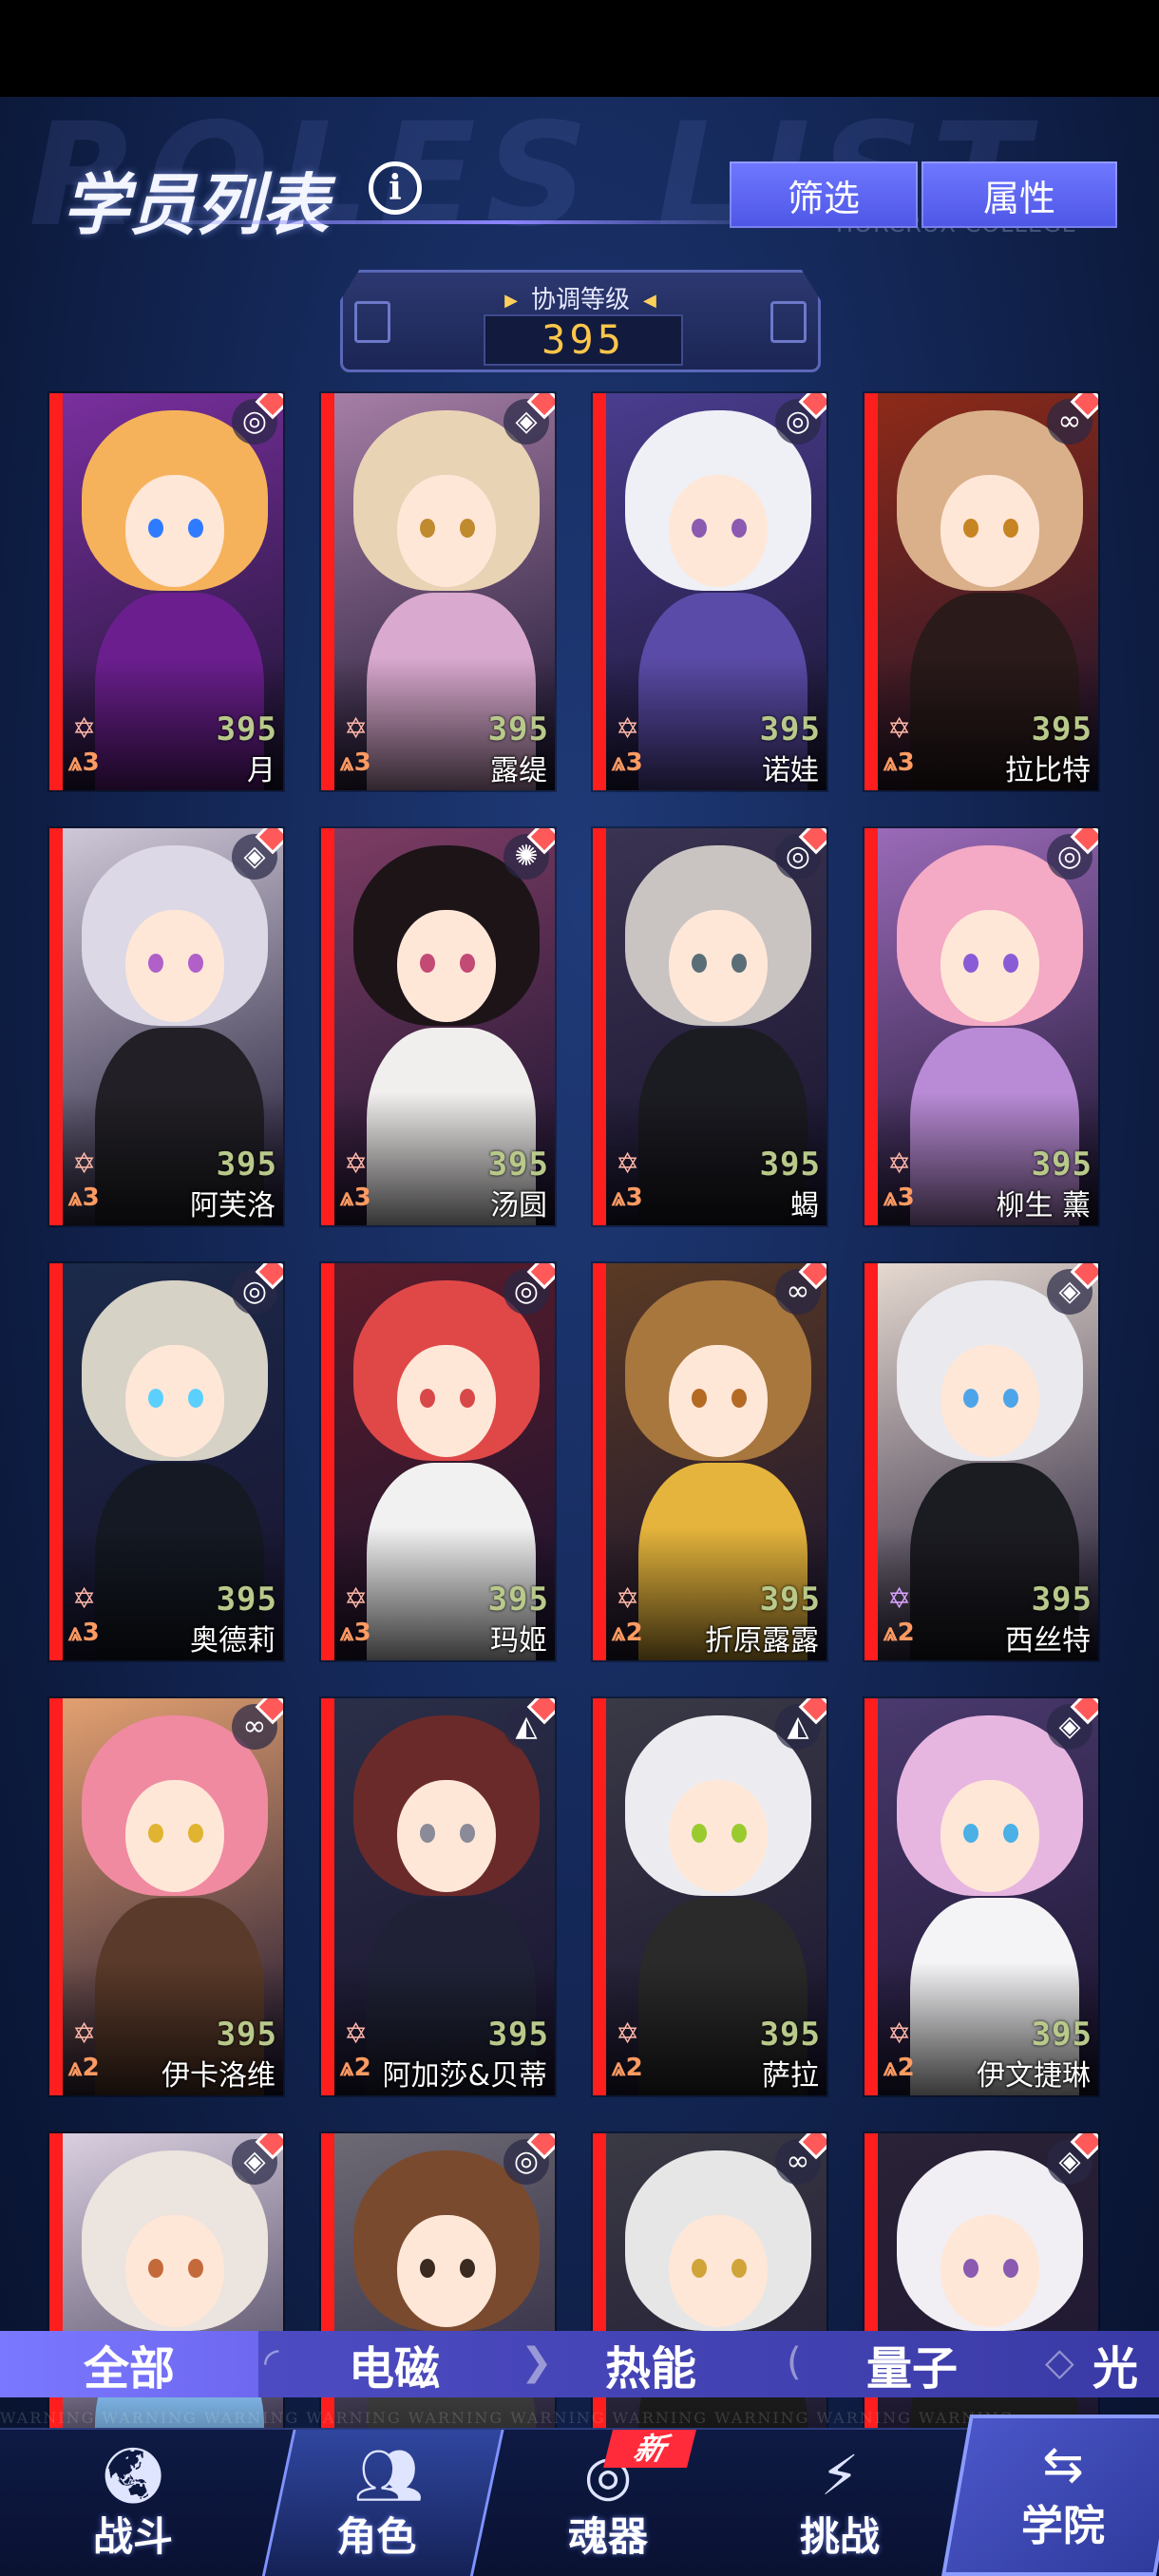  Describe the element at coordinates (438, 591) in the screenshot. I see `character-card: ◈ ✡ ⩓3 395 露缇` at that location.